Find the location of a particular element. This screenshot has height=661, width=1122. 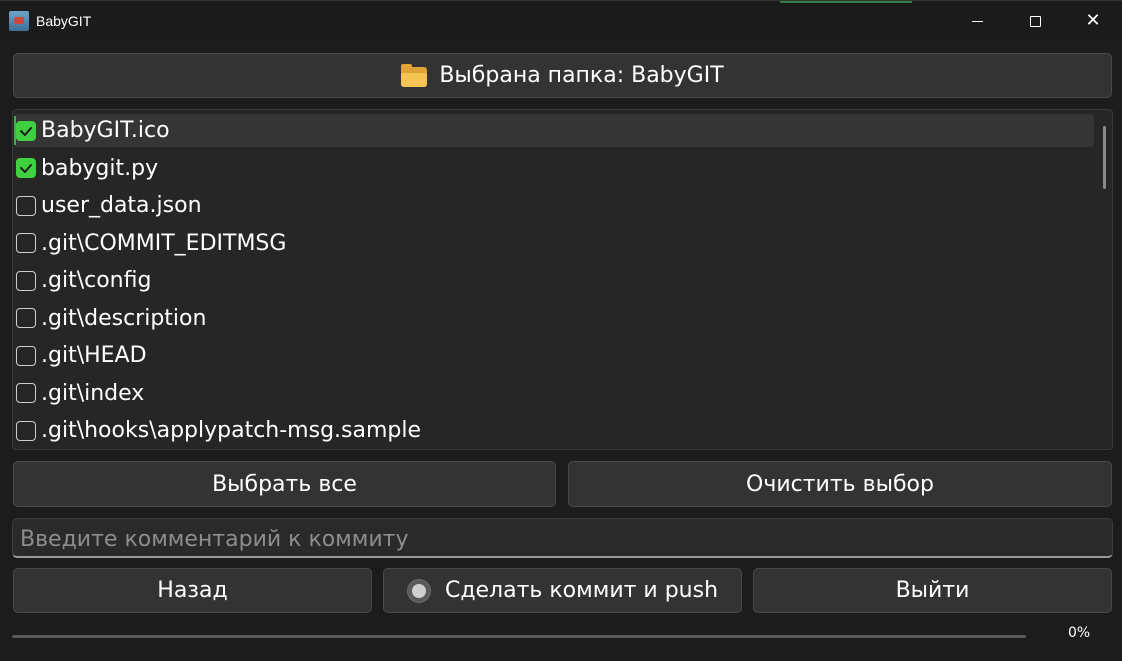

folder-icon is located at coordinates (414, 75).